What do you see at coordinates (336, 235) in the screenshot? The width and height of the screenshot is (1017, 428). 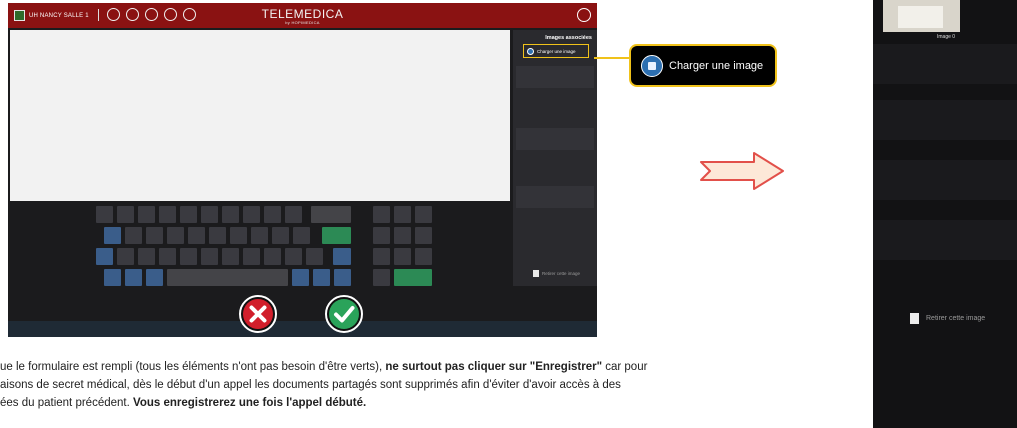 I see `return-key` at bounding box center [336, 235].